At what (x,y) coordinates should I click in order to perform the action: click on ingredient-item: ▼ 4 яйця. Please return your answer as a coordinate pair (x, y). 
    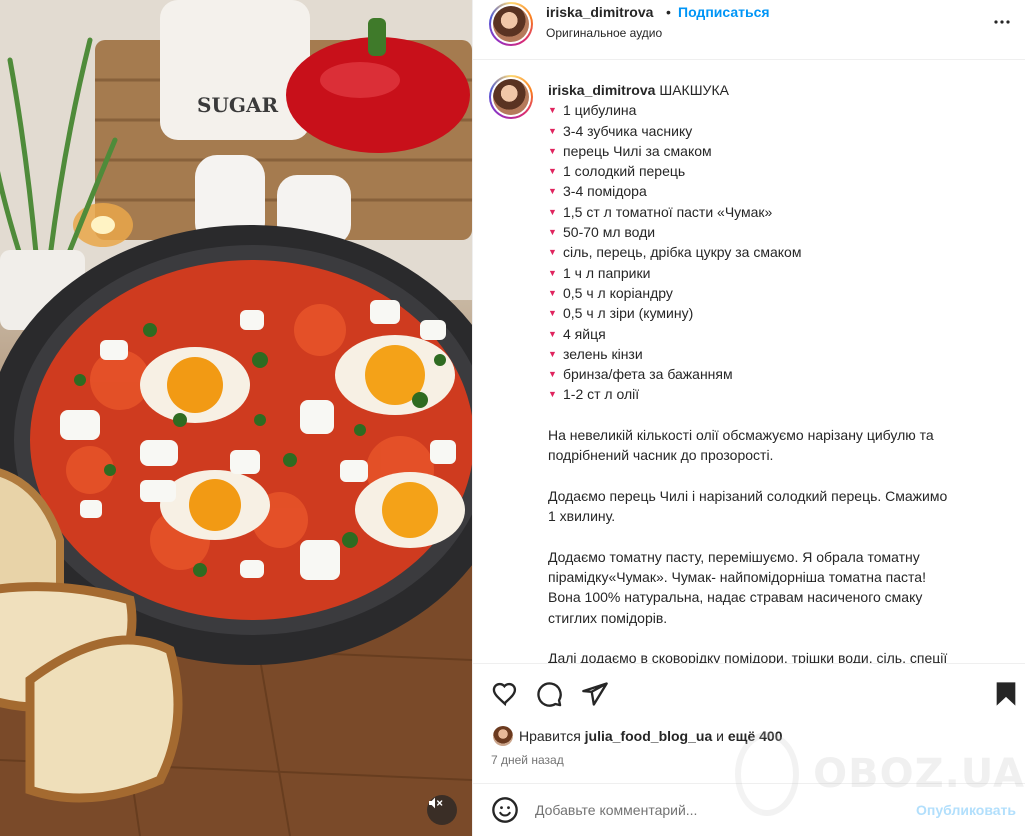
    Looking at the image, I should click on (778, 334).